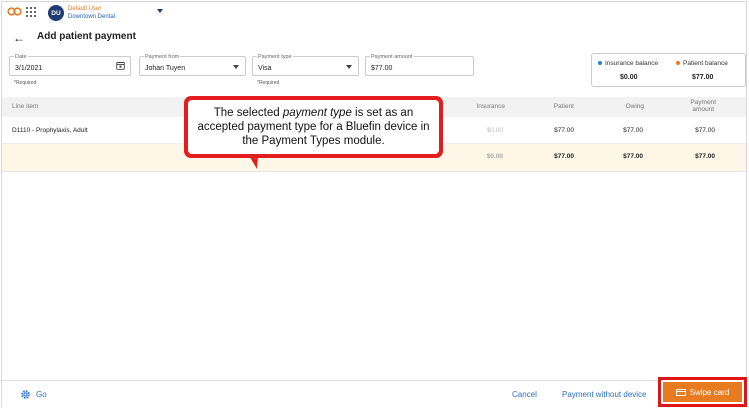 This screenshot has width=749, height=409. Describe the element at coordinates (490, 106) in the screenshot. I see `col-insurance: Insurance` at that location.